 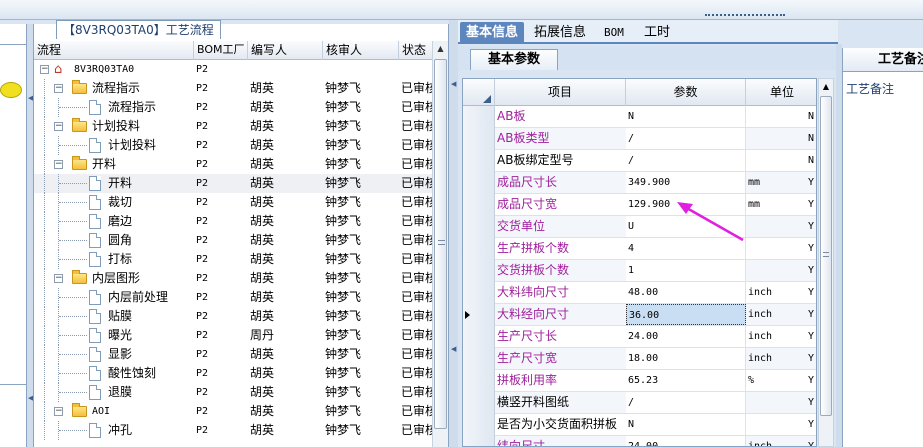 What do you see at coordinates (233, 411) in the screenshot?
I see `tree-row: − AOI P2 胡英 钟梦飞 已审核` at bounding box center [233, 411].